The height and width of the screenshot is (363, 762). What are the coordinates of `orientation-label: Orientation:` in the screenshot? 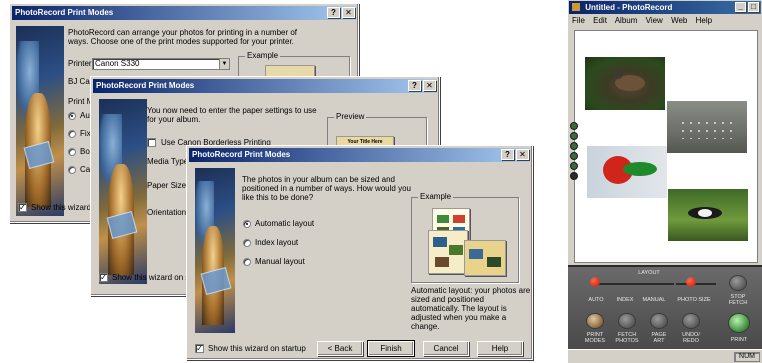 It's located at (168, 212).